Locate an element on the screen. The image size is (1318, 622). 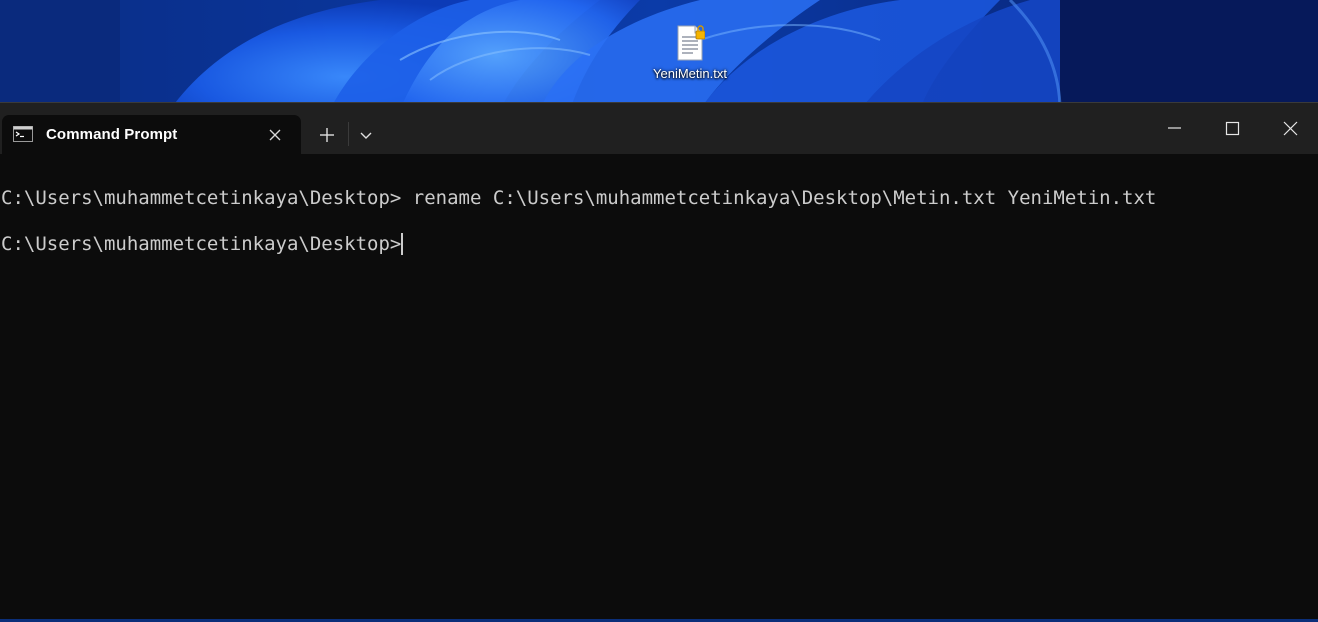
tab-command-prompt: Command Prompt is located at coordinates (151, 134).